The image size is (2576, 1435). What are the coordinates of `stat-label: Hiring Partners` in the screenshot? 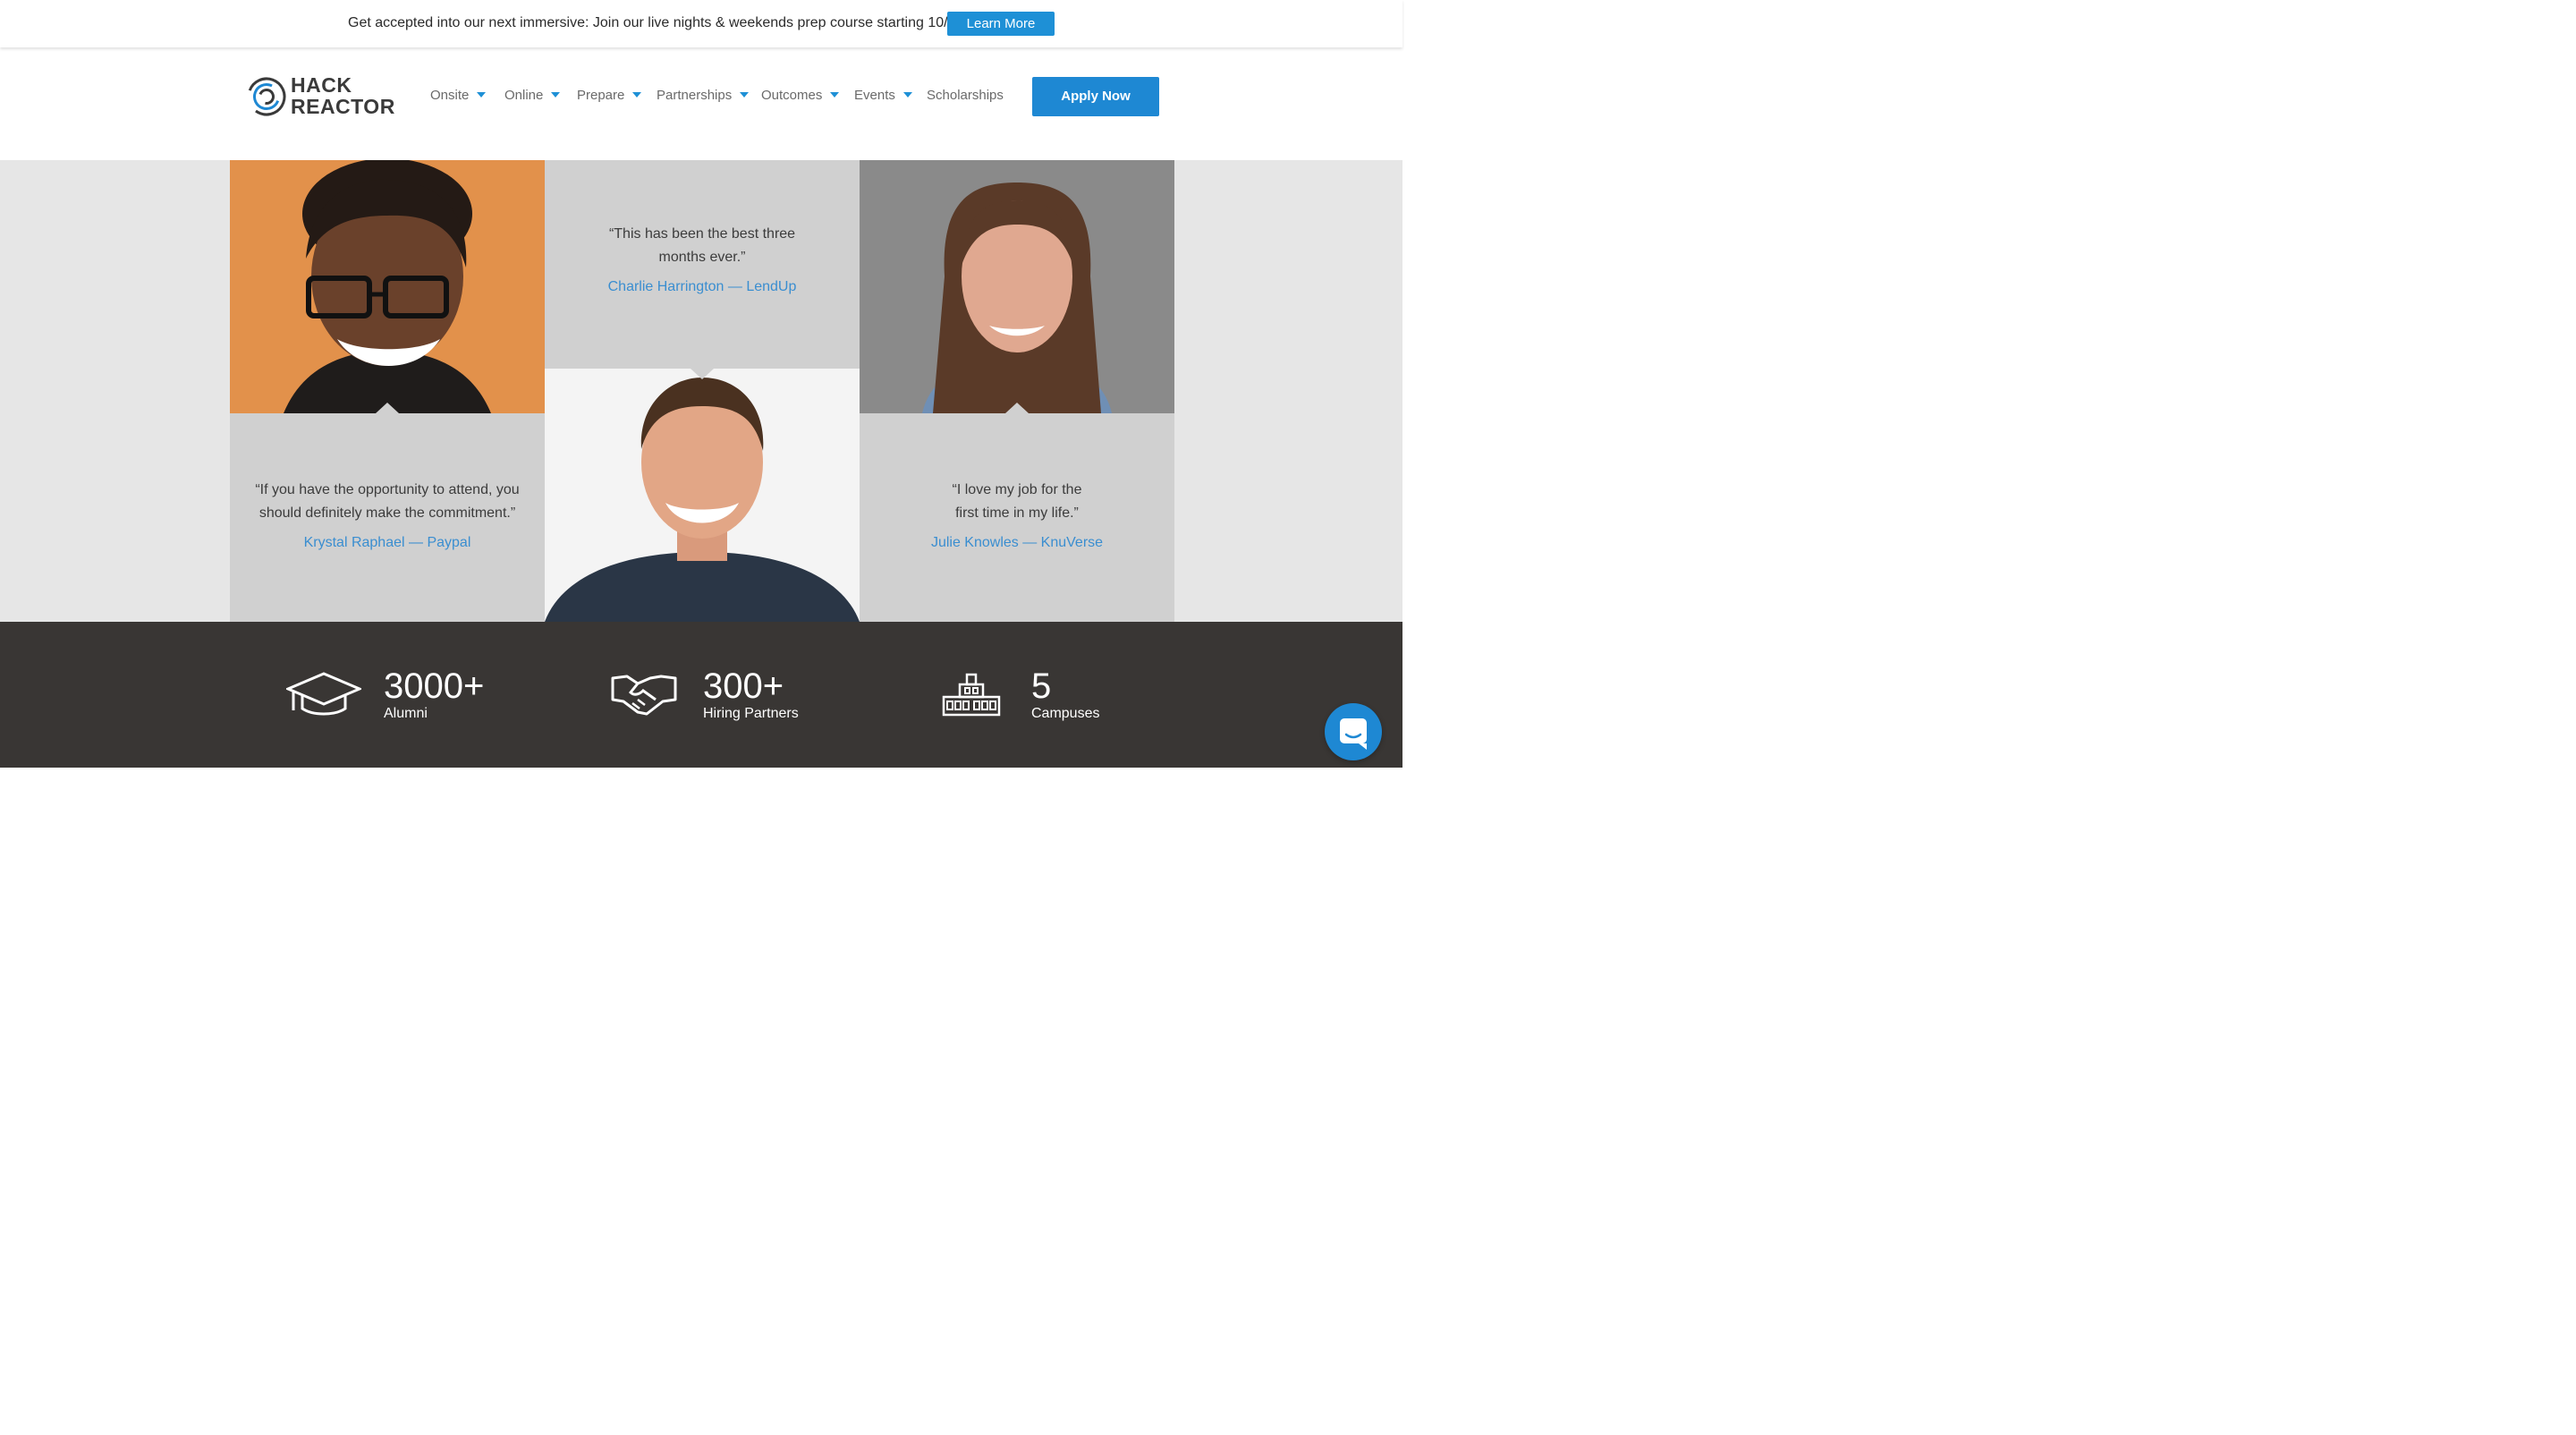 It's located at (751, 713).